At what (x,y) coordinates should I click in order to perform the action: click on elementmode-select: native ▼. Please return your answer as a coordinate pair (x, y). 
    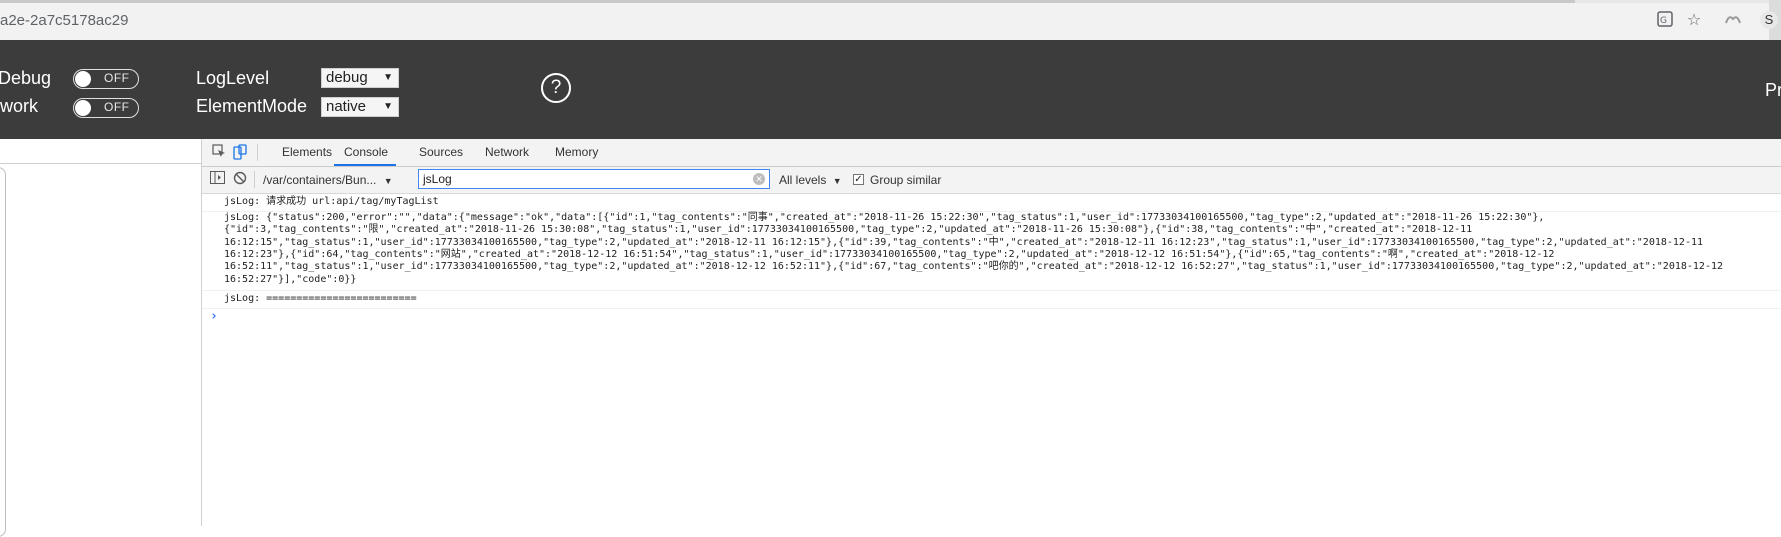
    Looking at the image, I should click on (360, 107).